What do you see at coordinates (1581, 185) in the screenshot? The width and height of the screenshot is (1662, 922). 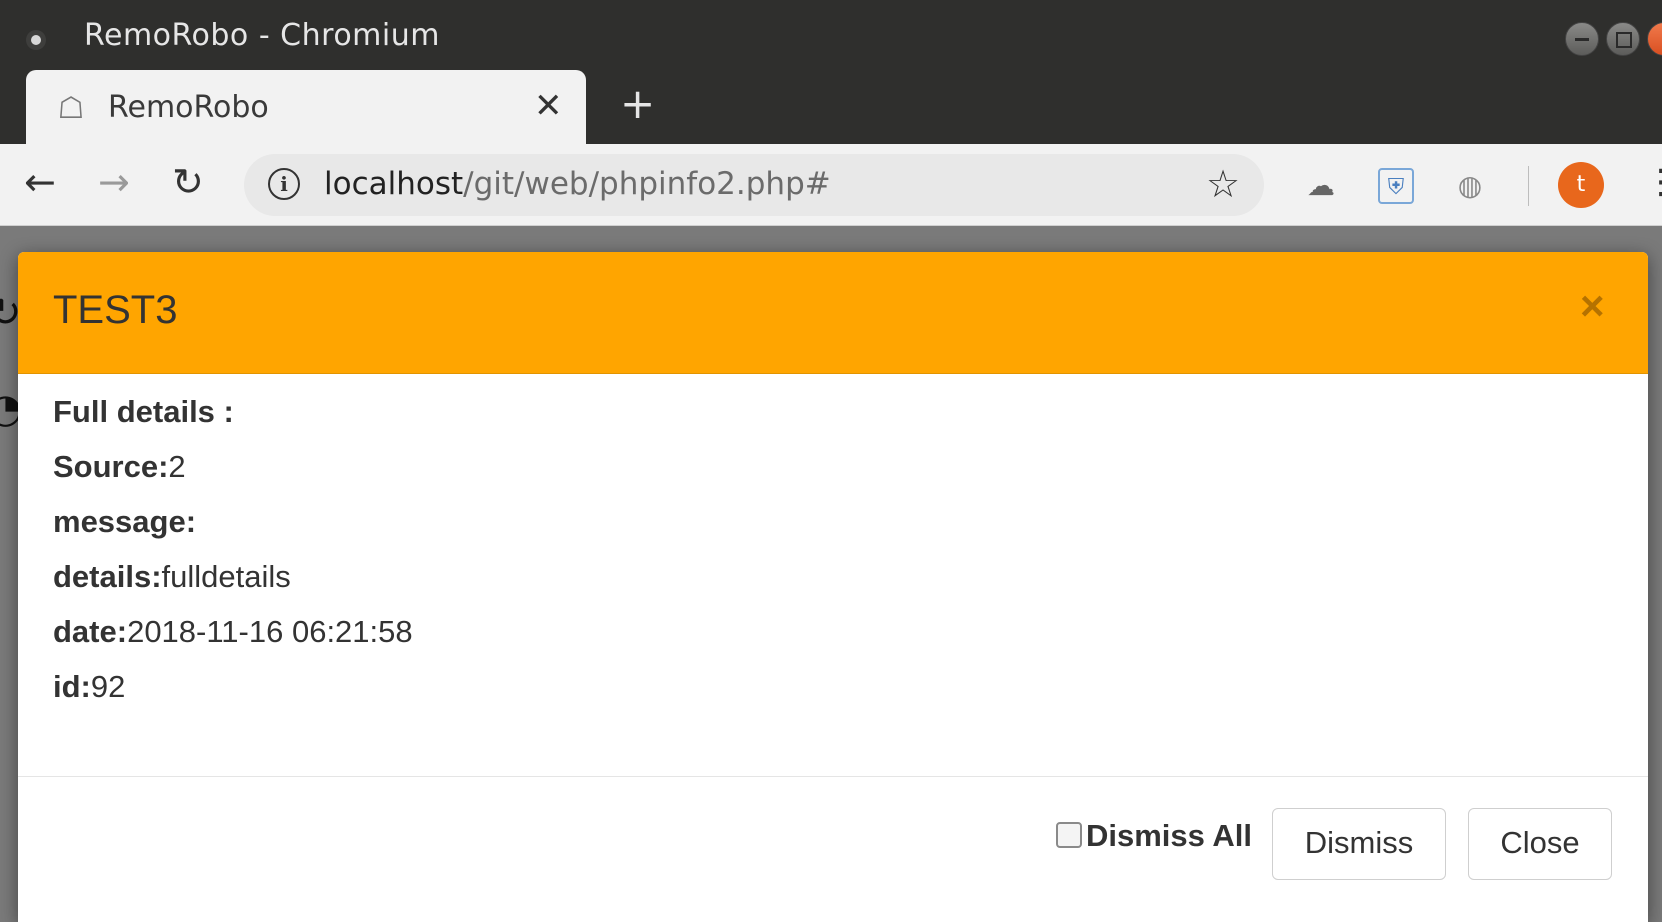 I see `profile-avatar: t` at bounding box center [1581, 185].